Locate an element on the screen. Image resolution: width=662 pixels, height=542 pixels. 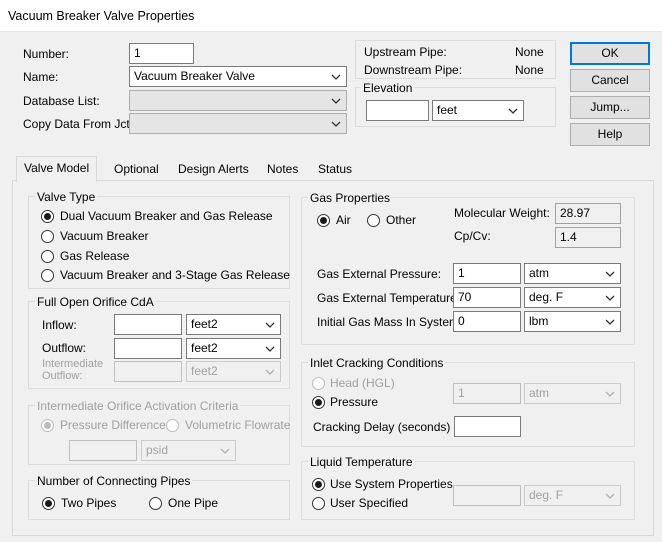
intermediate-label-line2: Outflow: is located at coordinates (62, 376).